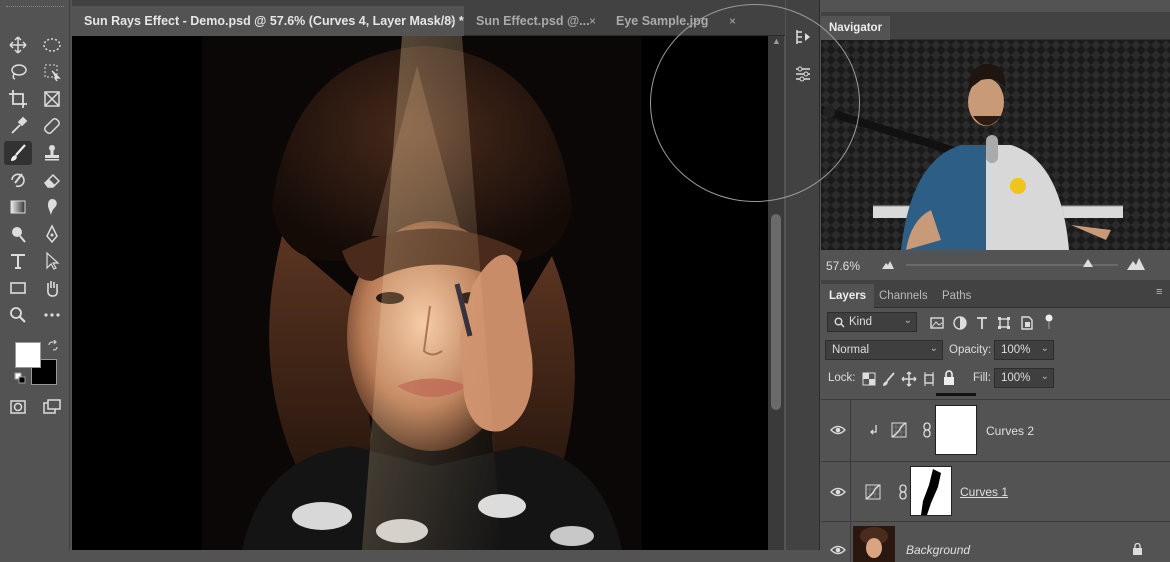 This screenshot has height=562, width=1170. Describe the element at coordinates (1027, 323) in the screenshot. I see `filter-smart-object-icon` at that location.